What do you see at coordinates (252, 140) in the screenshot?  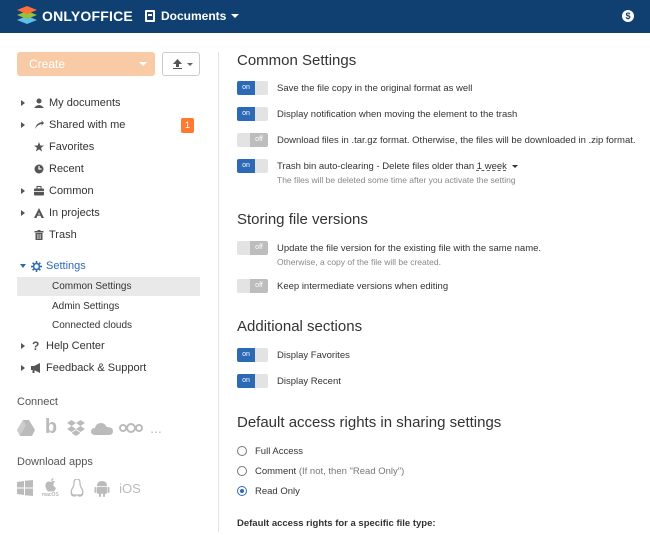 I see `toggle-tar-gz-download: off` at bounding box center [252, 140].